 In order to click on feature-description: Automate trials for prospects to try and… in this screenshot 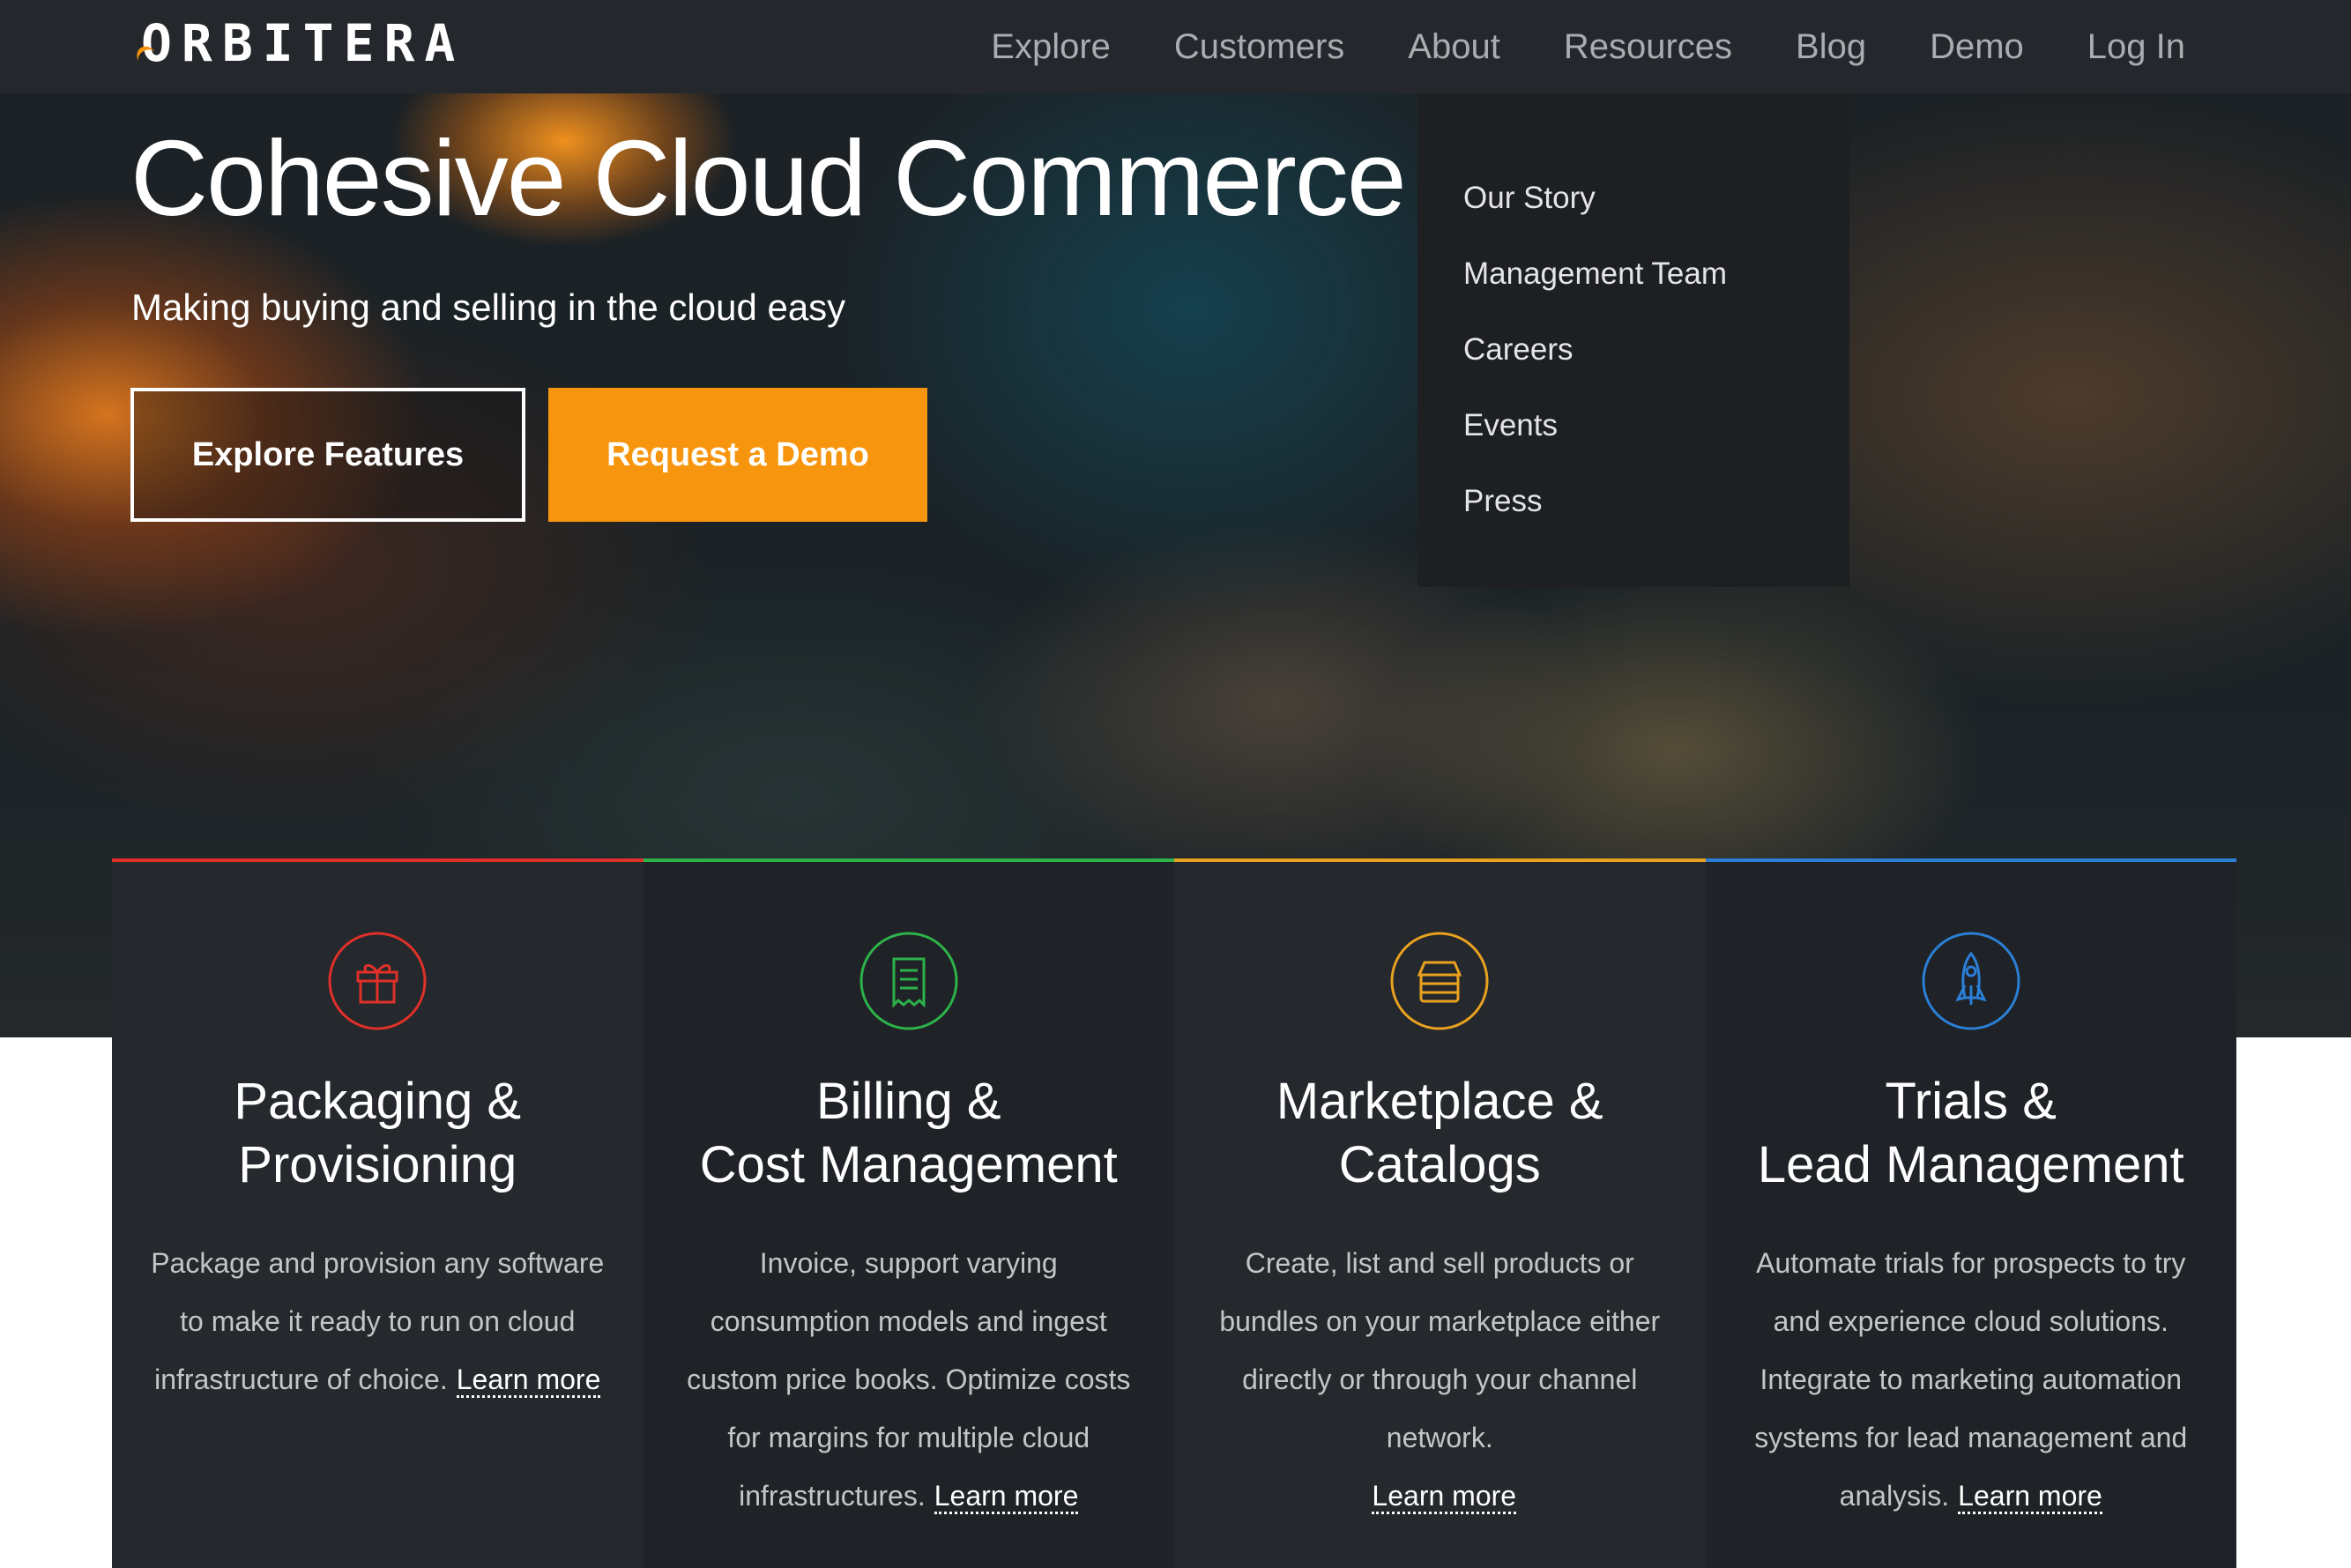, I will do `click(1971, 1379)`.